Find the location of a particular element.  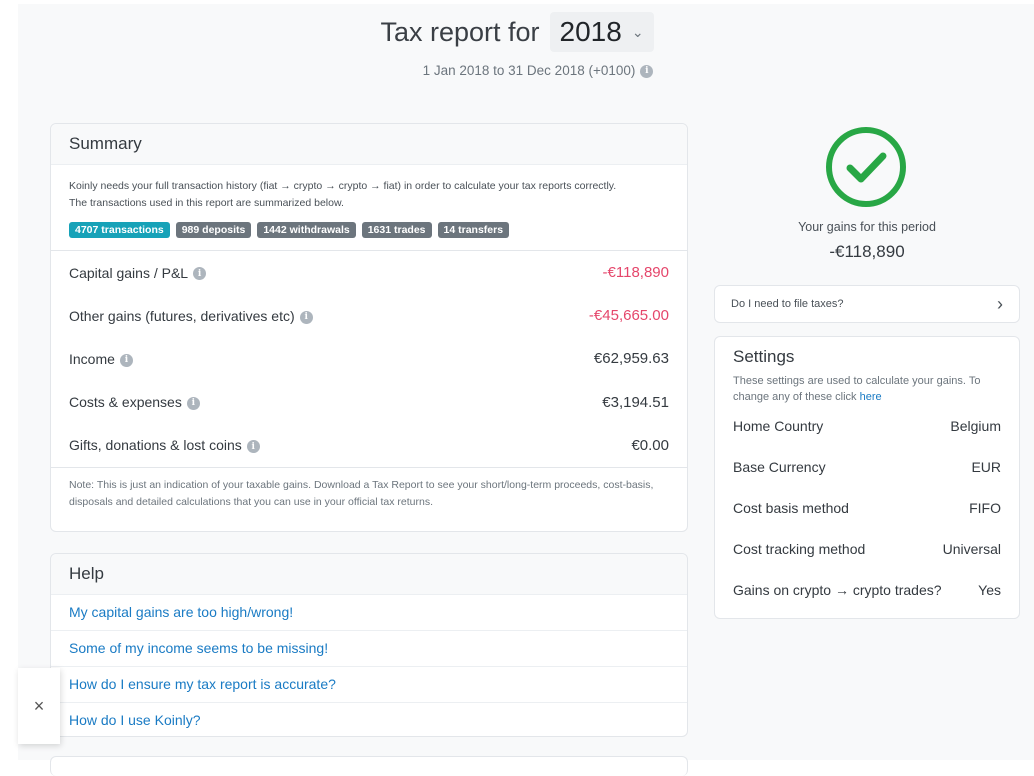

settings-title: Settings is located at coordinates (764, 356).